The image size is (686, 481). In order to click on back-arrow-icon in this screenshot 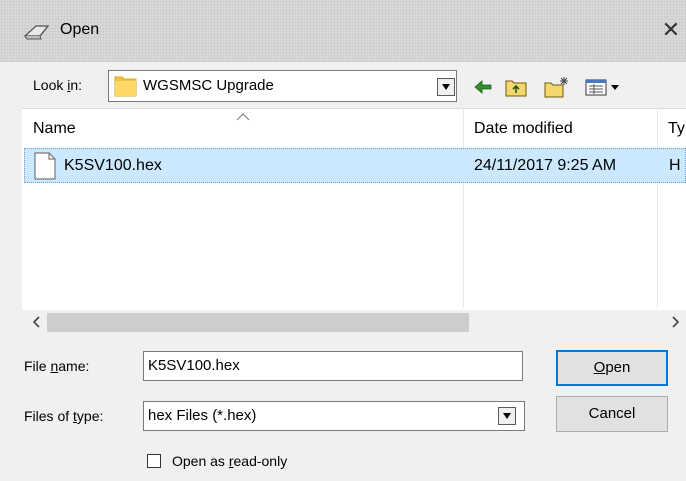, I will do `click(483, 87)`.